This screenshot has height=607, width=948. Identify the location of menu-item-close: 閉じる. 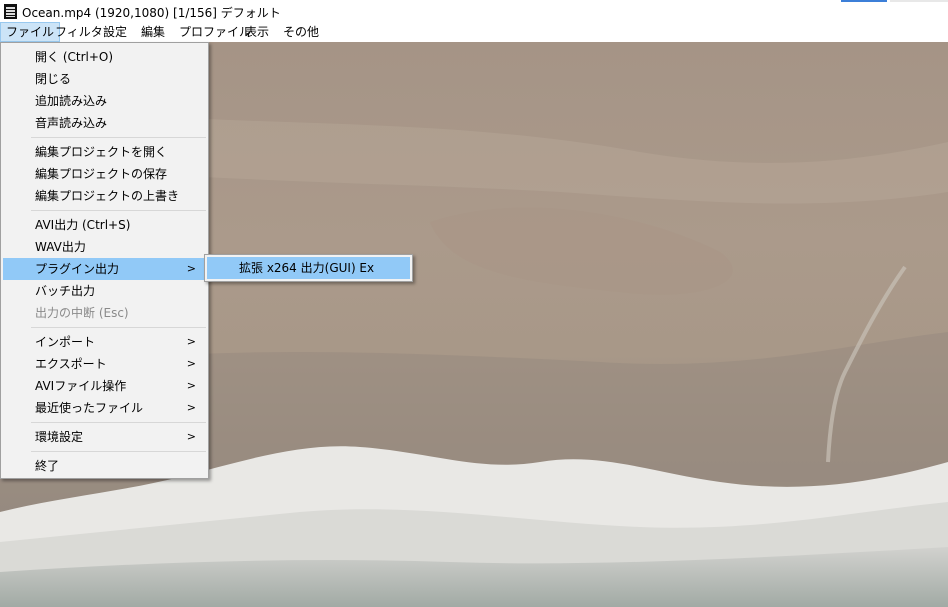
(104, 79).